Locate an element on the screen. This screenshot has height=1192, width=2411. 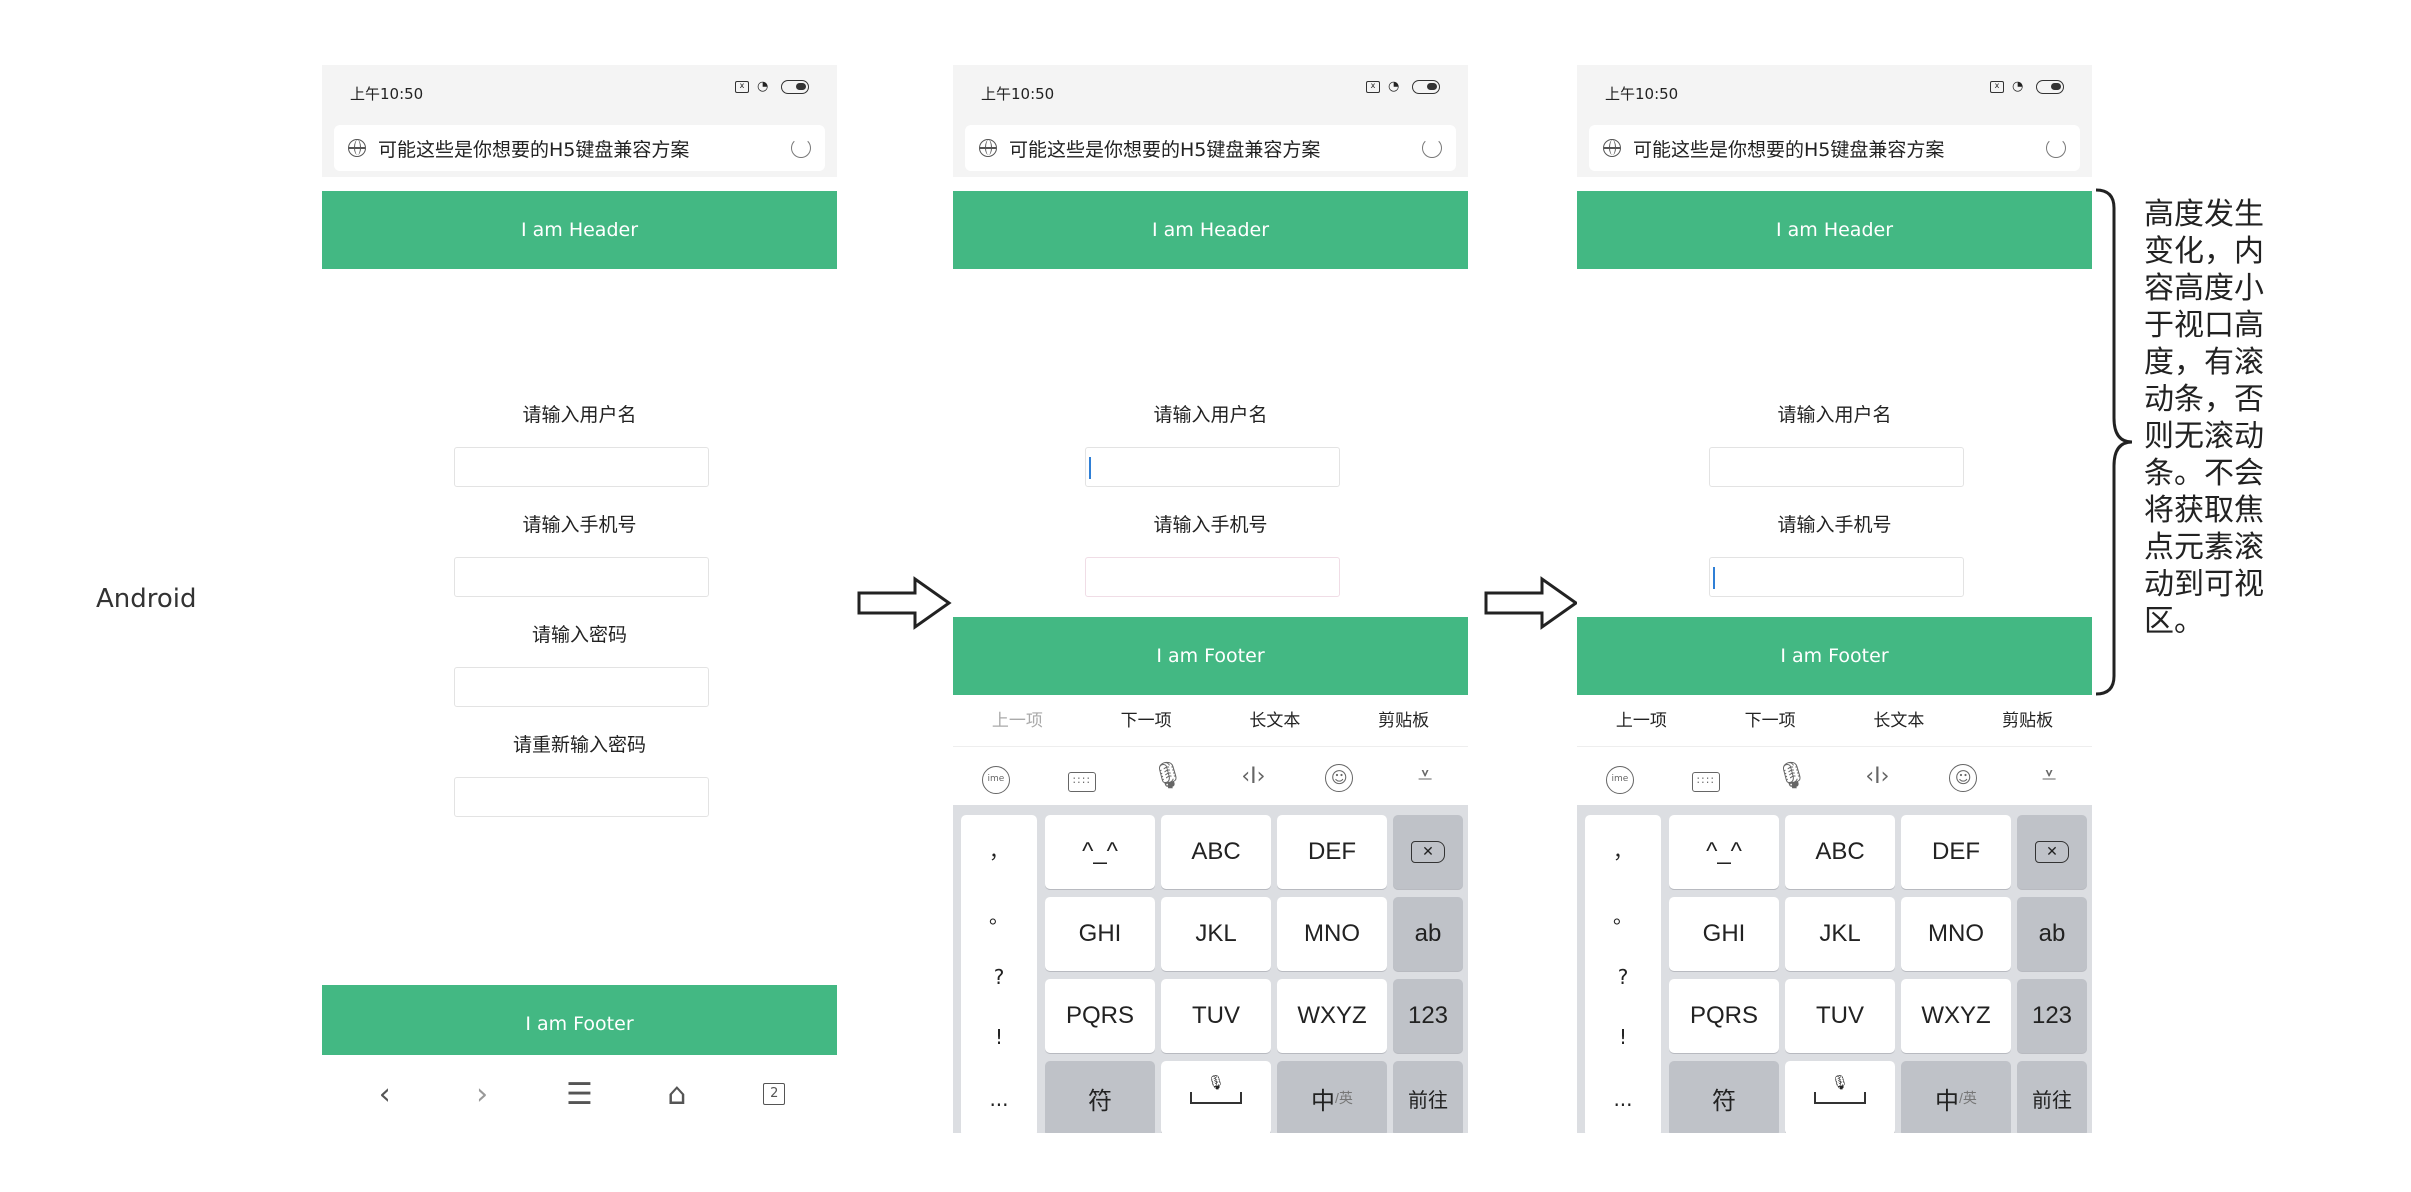
tabs-icon: 2 is located at coordinates (774, 1094).